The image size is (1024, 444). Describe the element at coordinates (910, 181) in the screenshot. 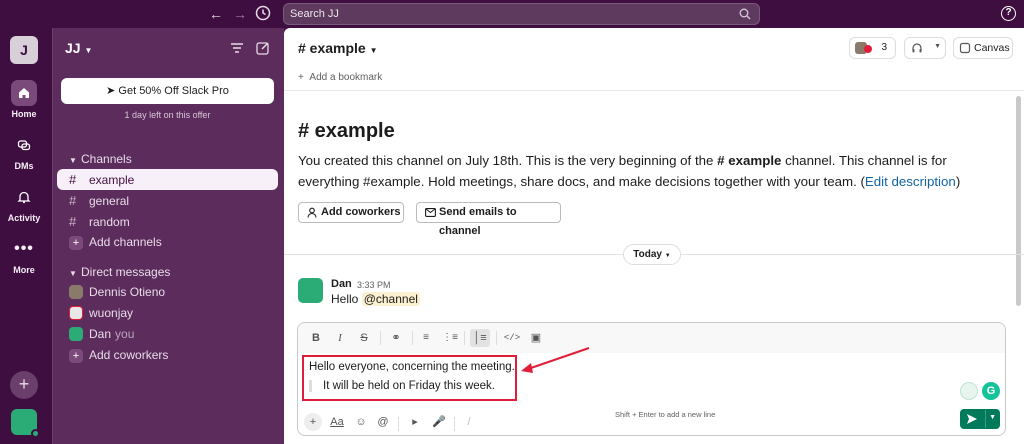

I see `edit-description-link: Edit description` at that location.